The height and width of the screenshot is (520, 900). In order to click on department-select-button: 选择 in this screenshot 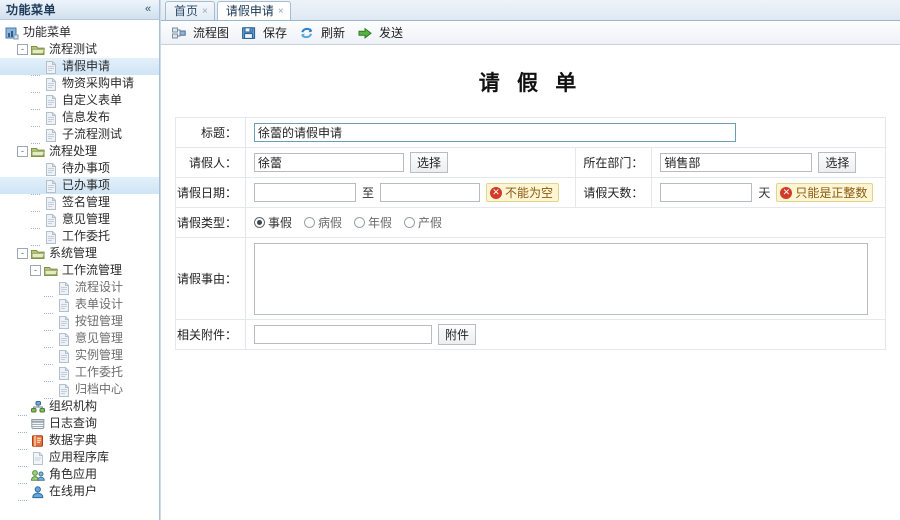, I will do `click(837, 162)`.